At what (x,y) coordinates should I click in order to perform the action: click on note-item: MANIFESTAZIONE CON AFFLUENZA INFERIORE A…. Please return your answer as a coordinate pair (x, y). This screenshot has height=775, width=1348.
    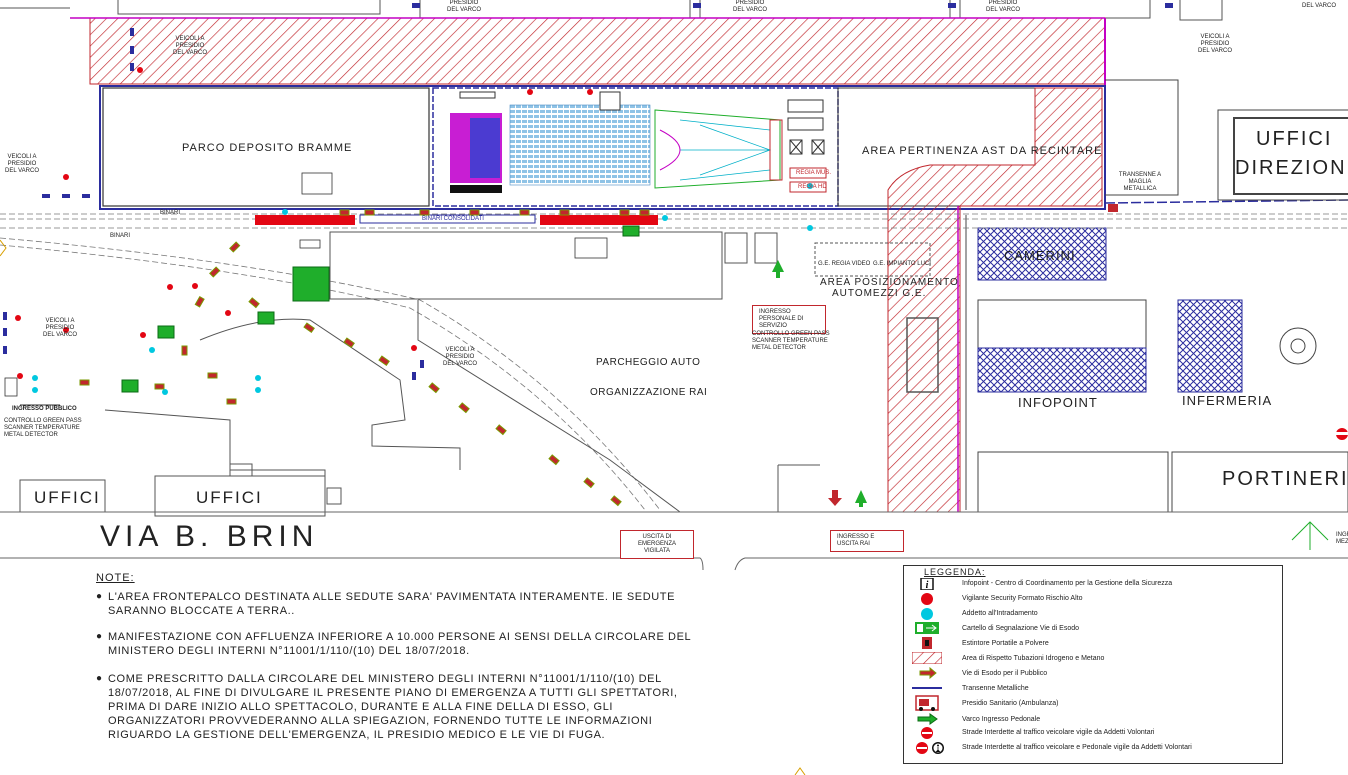
    Looking at the image, I should click on (396, 644).